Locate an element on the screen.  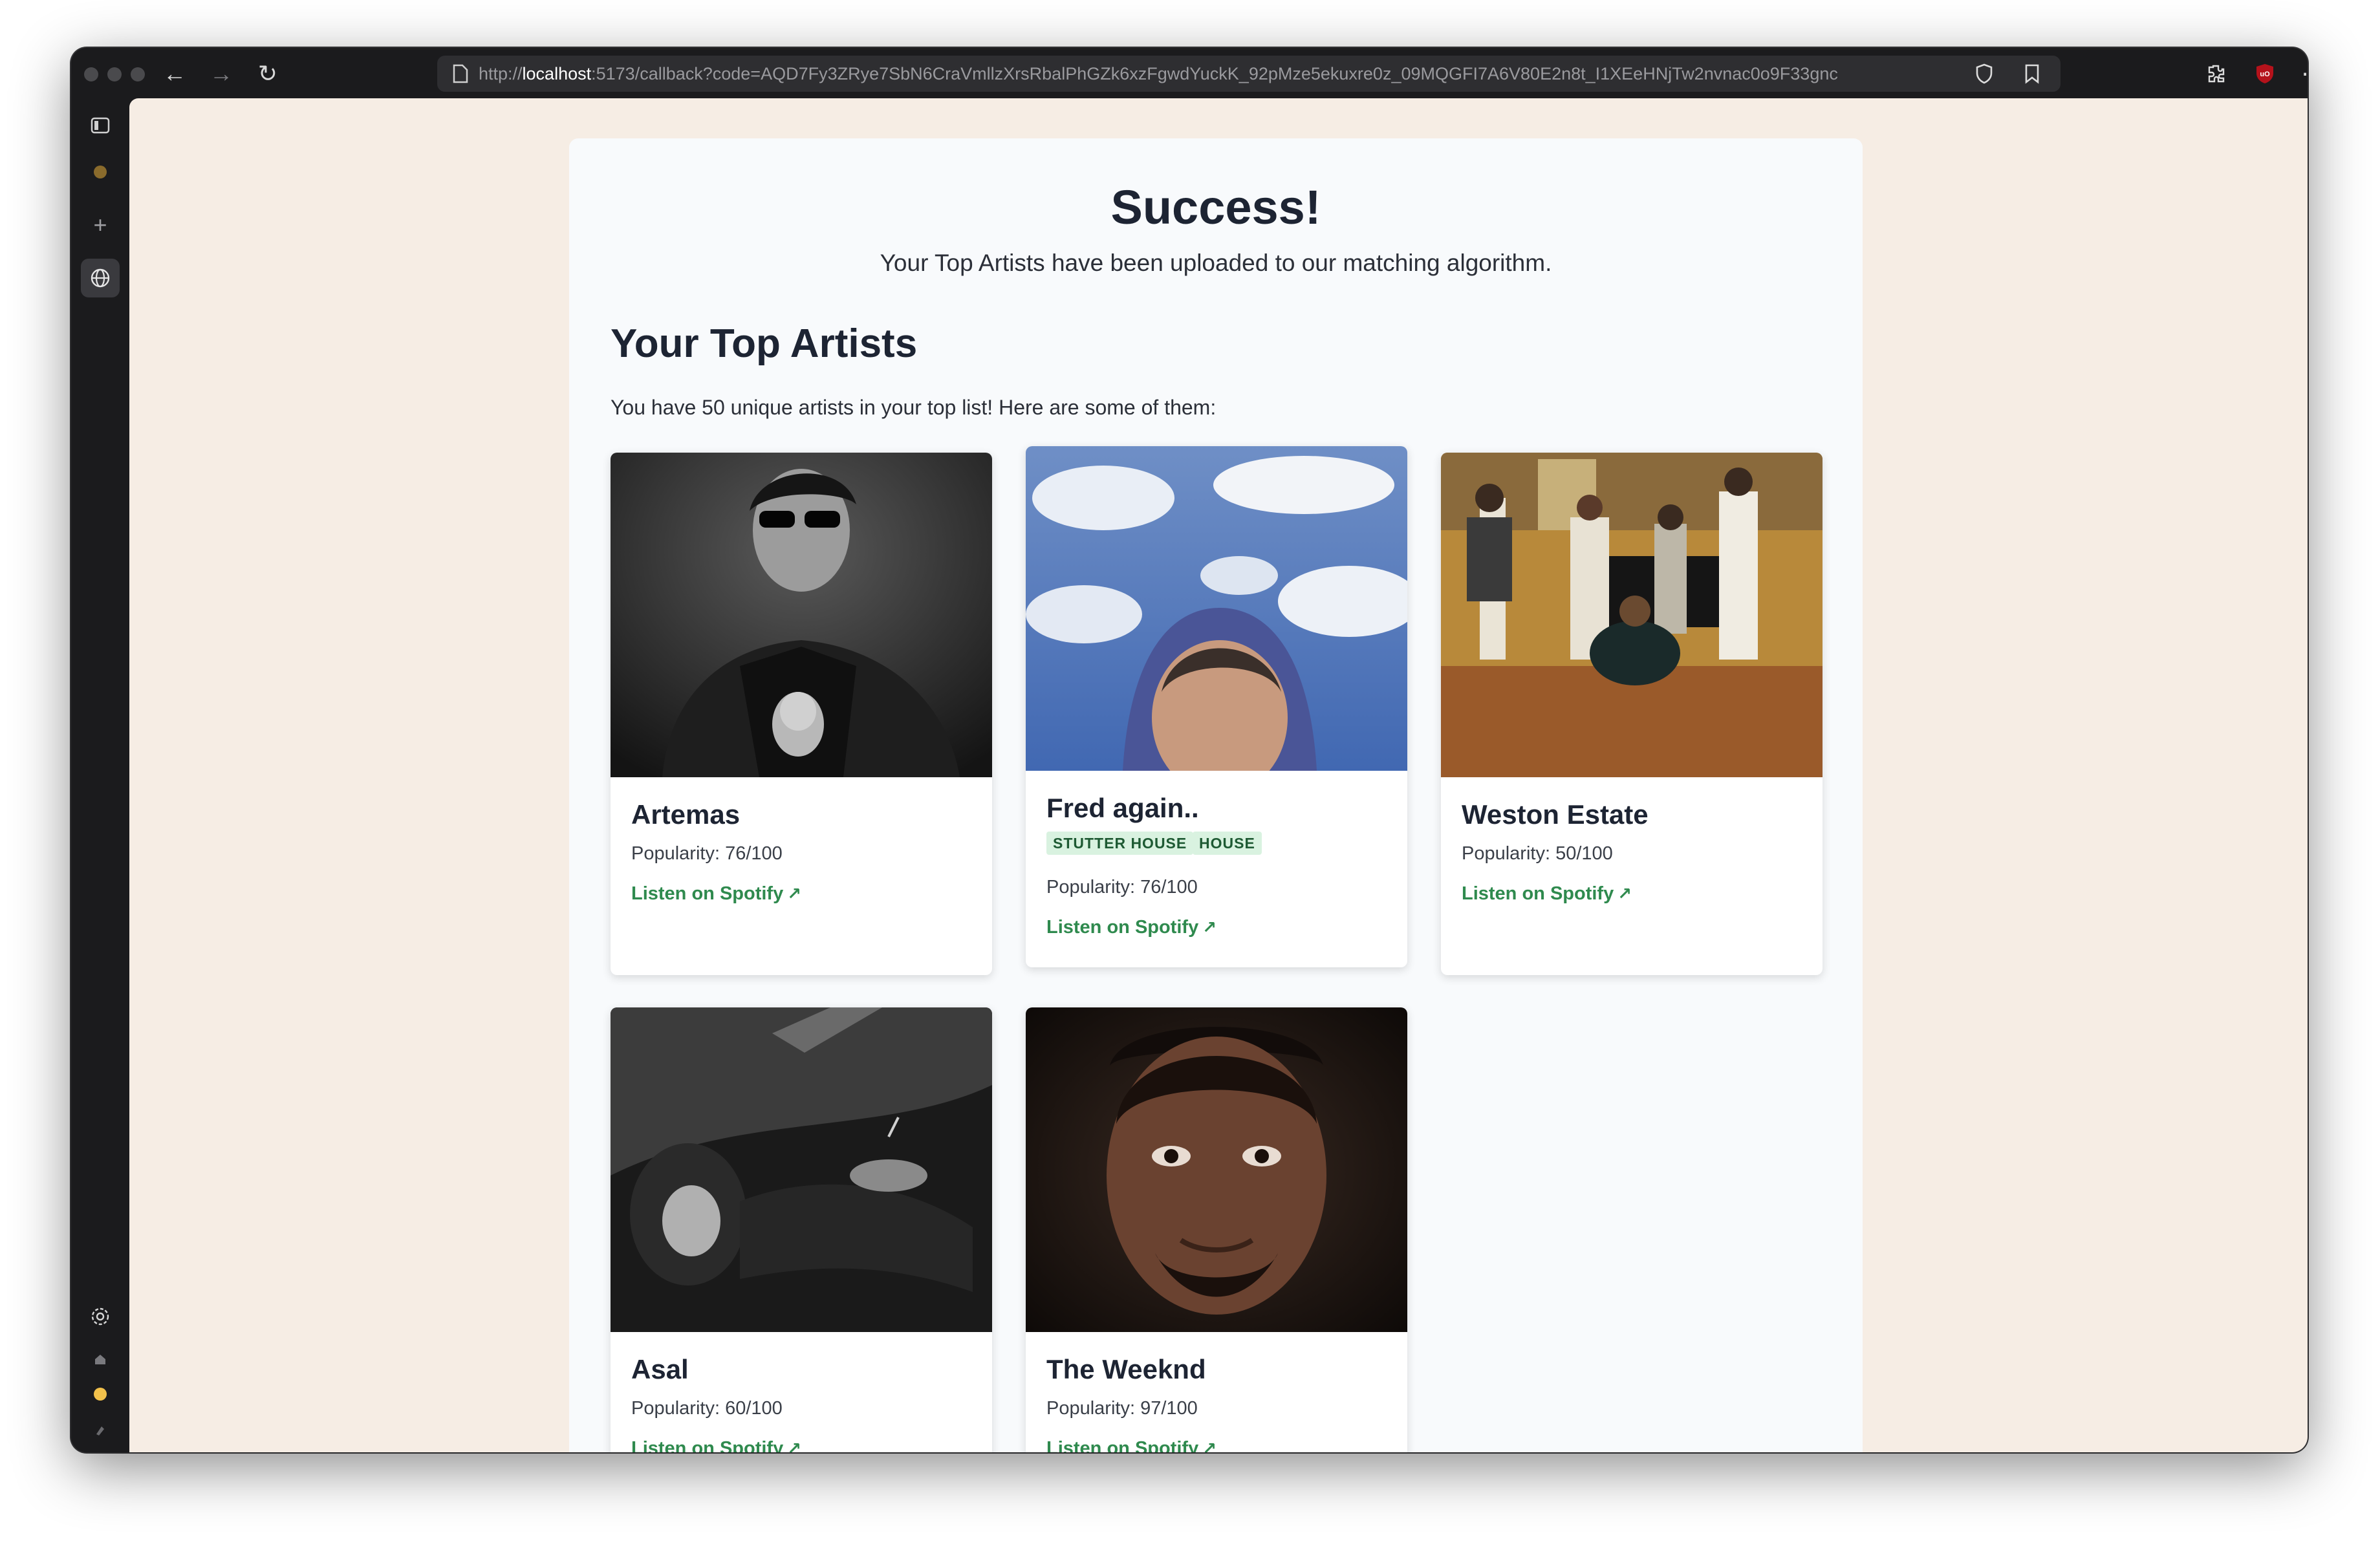
extensions-icon is located at coordinates (2216, 74).